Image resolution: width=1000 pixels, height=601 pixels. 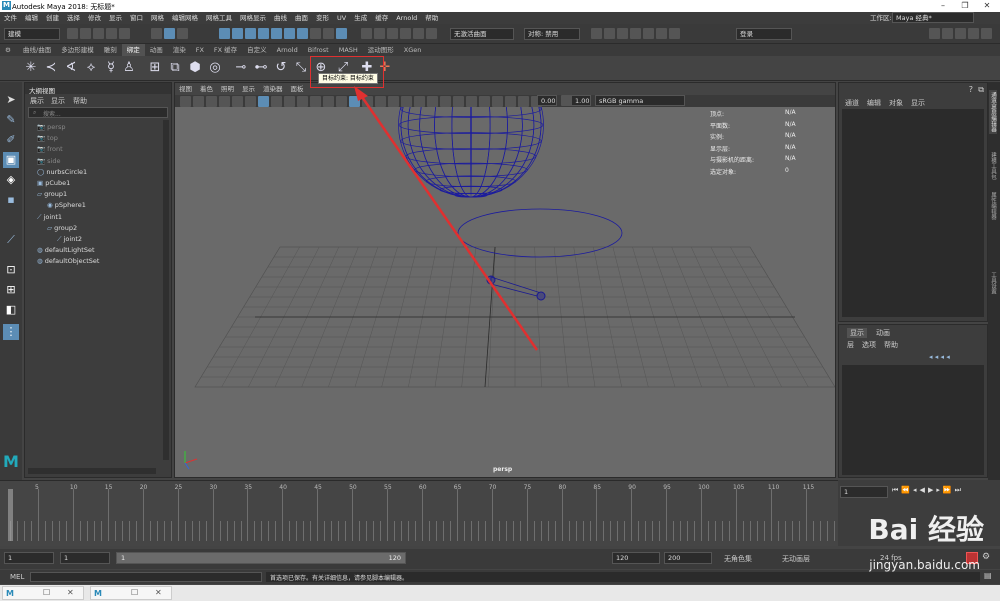 I want to click on modeling-toolkit-icon, so click(x=934, y=33).